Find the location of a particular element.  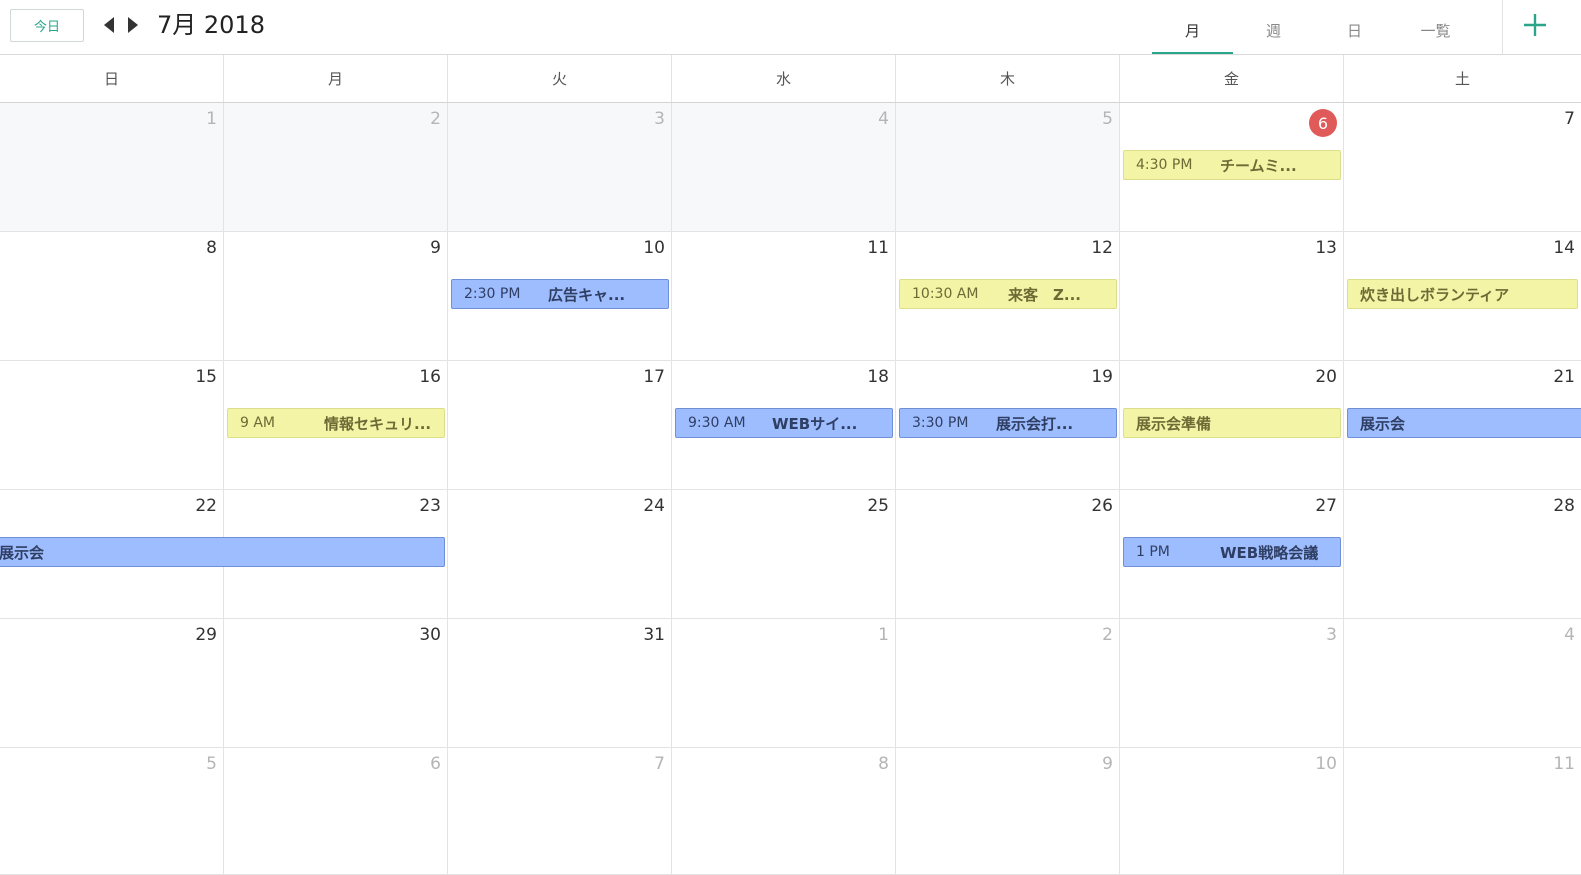

day-cell: 30 is located at coordinates (336, 683).